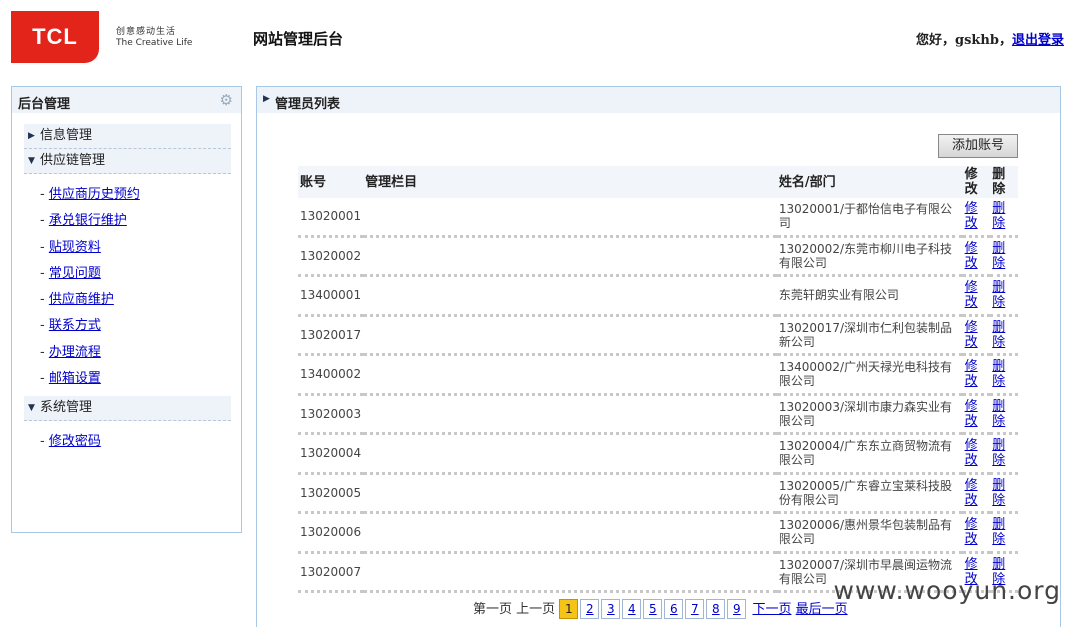  I want to click on page-link-3: 3, so click(611, 609).